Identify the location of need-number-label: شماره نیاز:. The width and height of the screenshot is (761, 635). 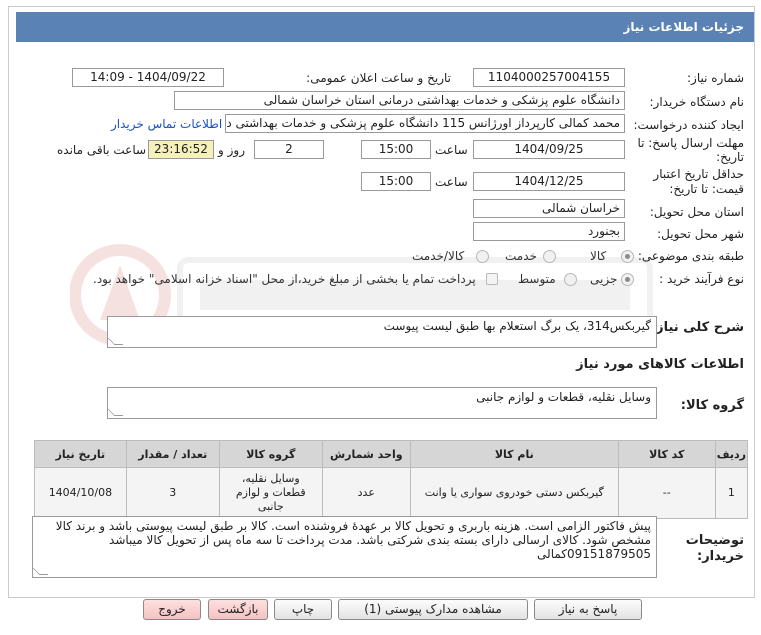
(715, 78).